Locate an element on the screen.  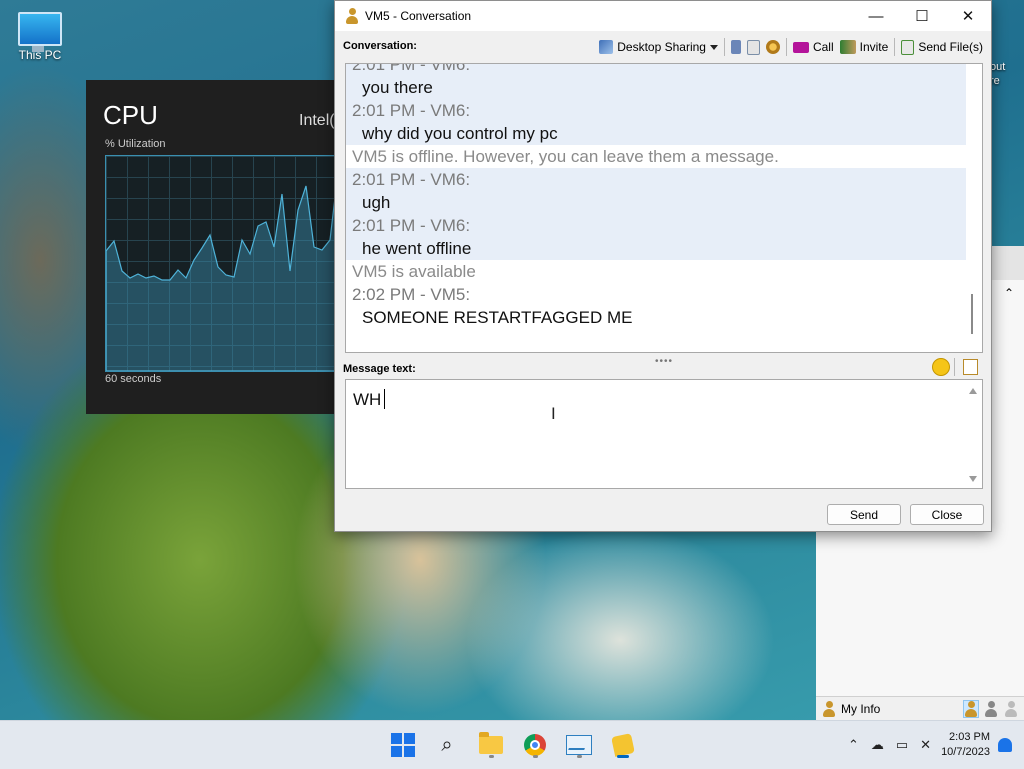
chrome-button is located at coordinates (535, 745).